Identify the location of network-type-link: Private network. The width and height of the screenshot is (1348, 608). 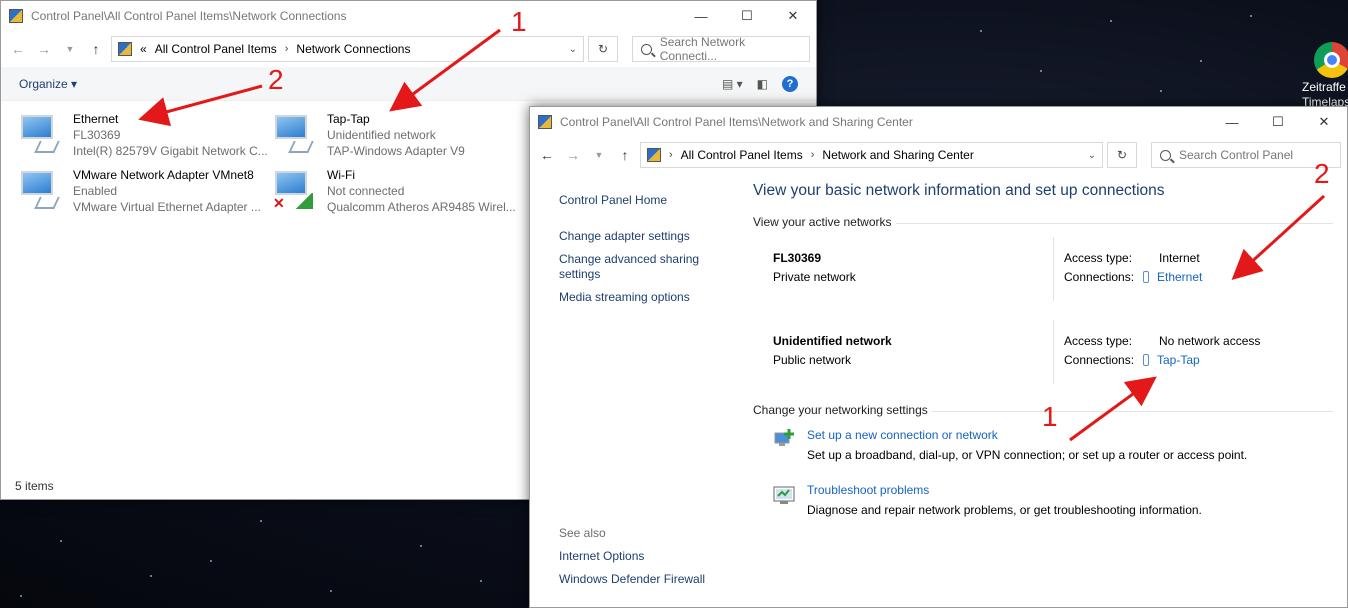
(814, 277).